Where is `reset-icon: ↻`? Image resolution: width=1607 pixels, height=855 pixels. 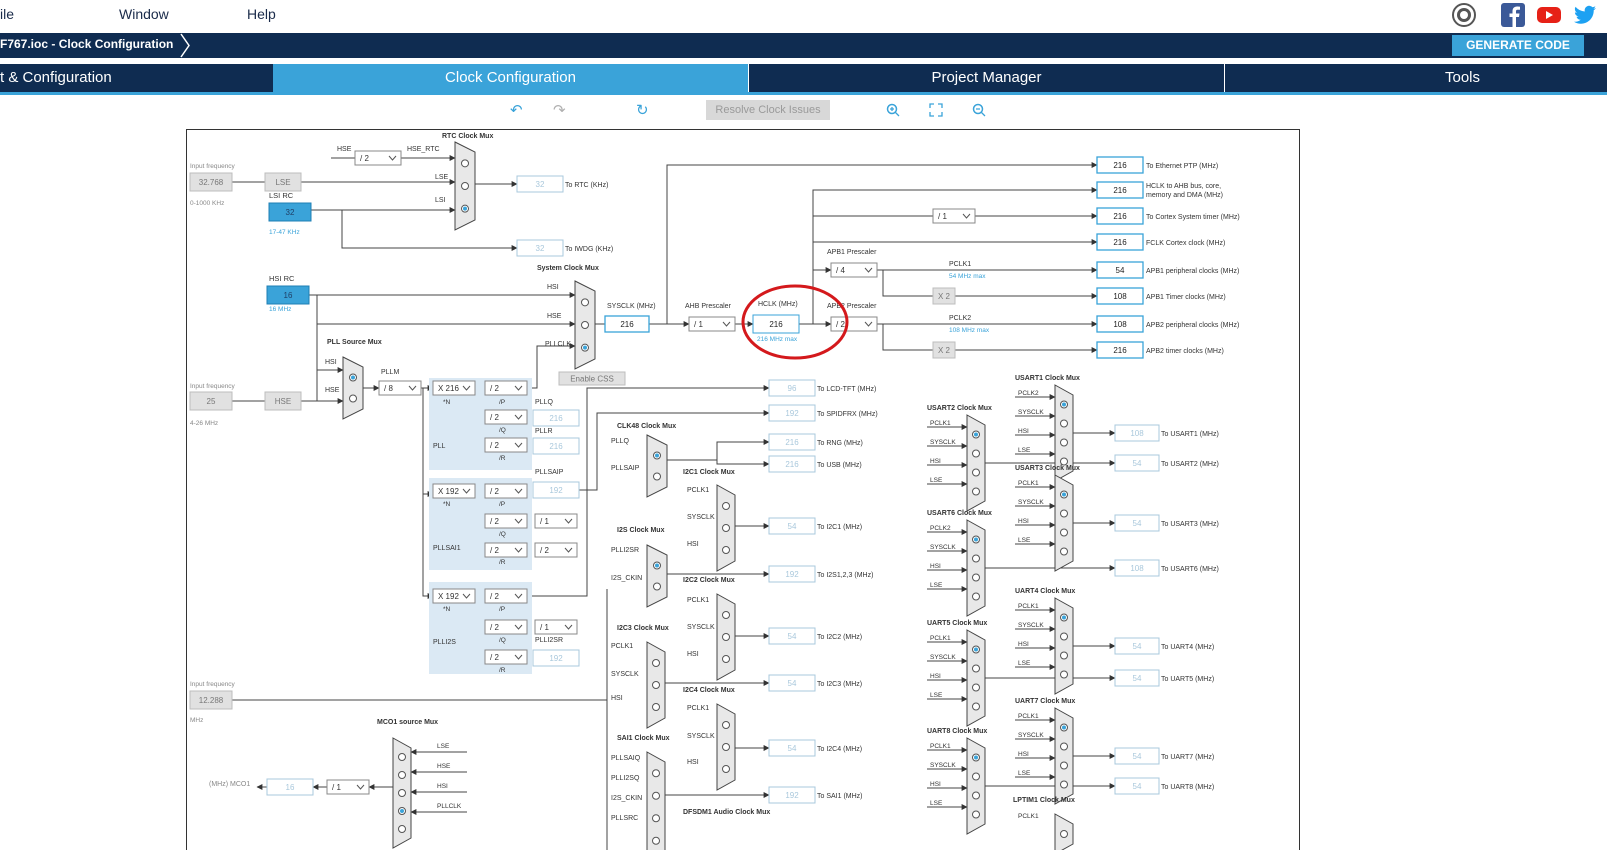 reset-icon: ↻ is located at coordinates (642, 110).